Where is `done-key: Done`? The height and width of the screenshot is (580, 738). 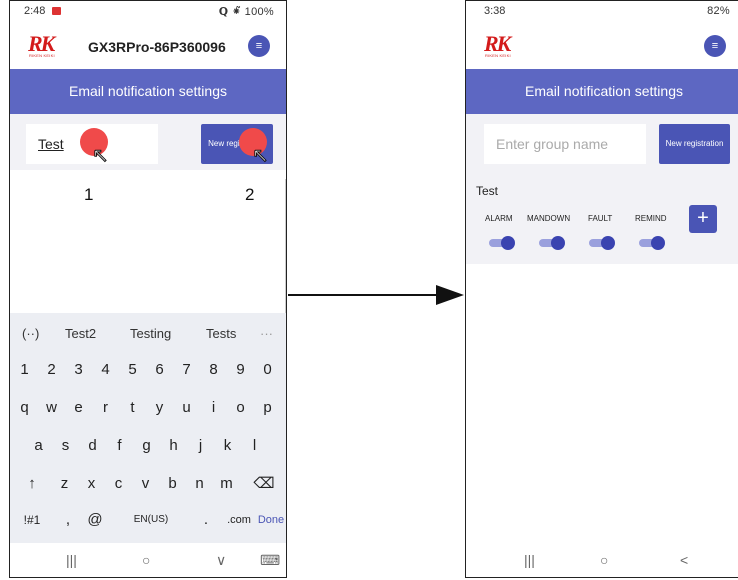
done-key: Done is located at coordinates (271, 520).